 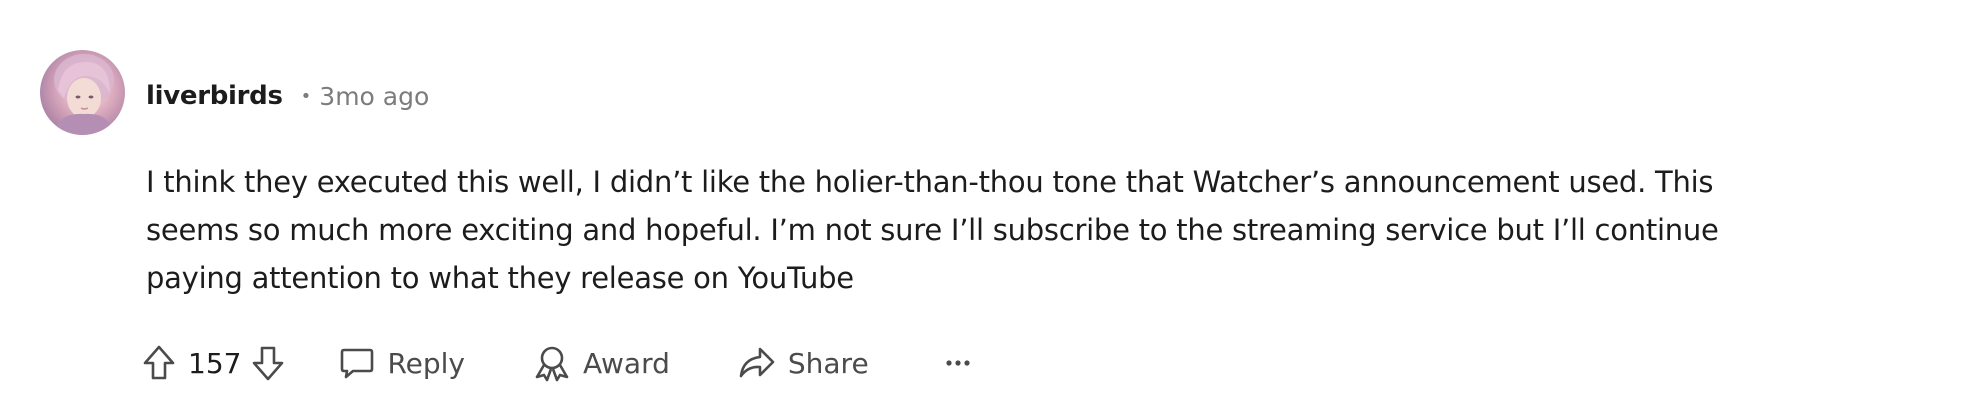 What do you see at coordinates (552, 363) in the screenshot?
I see `award-ribbon-icon` at bounding box center [552, 363].